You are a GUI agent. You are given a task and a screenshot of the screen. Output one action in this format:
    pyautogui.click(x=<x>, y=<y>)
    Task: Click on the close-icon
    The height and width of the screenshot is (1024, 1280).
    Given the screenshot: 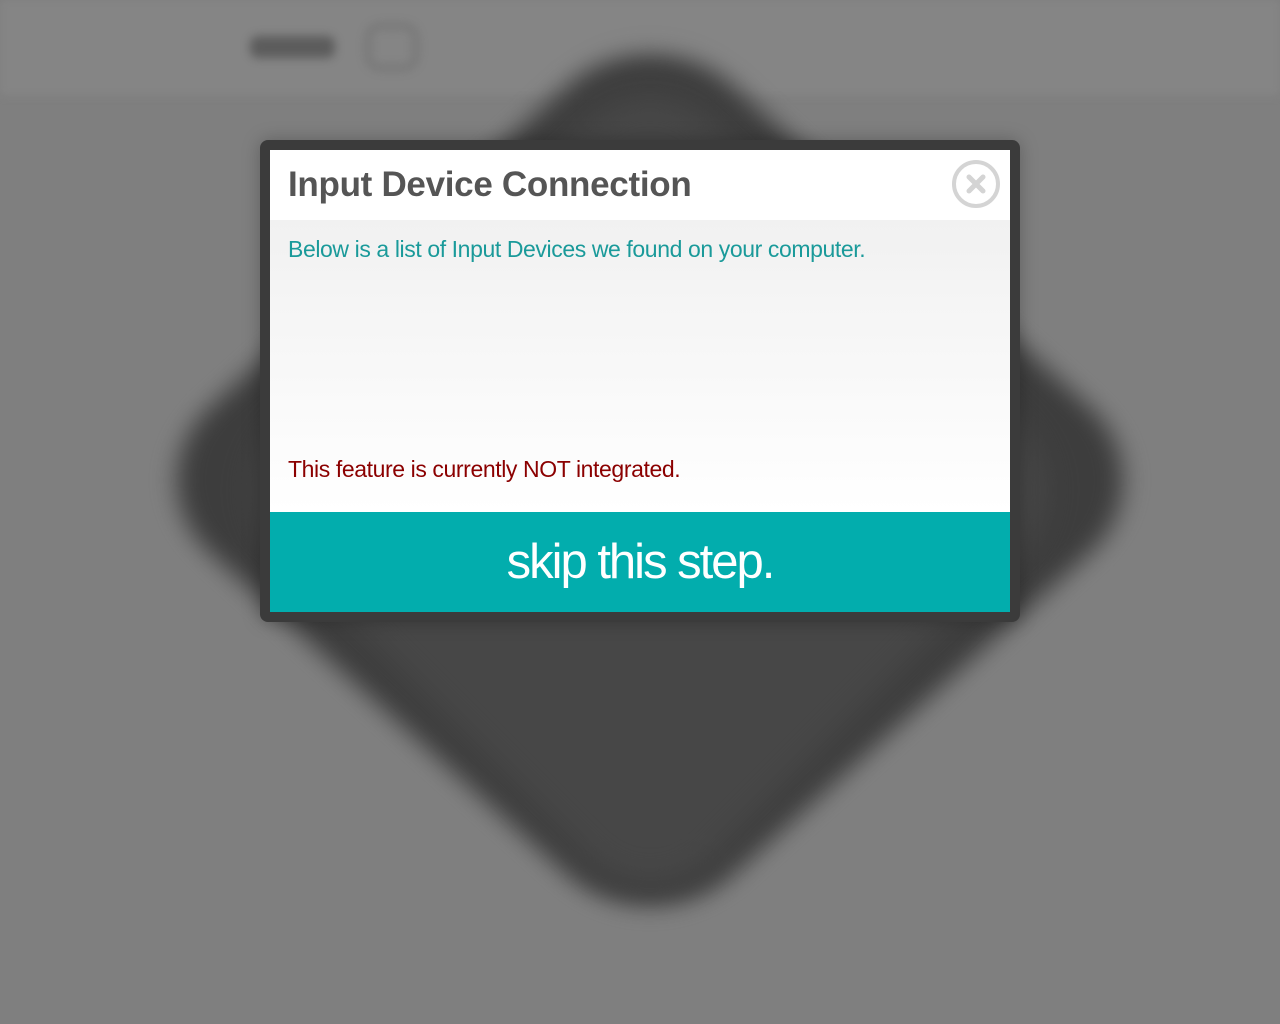 What is the action you would take?
    pyautogui.click(x=976, y=184)
    